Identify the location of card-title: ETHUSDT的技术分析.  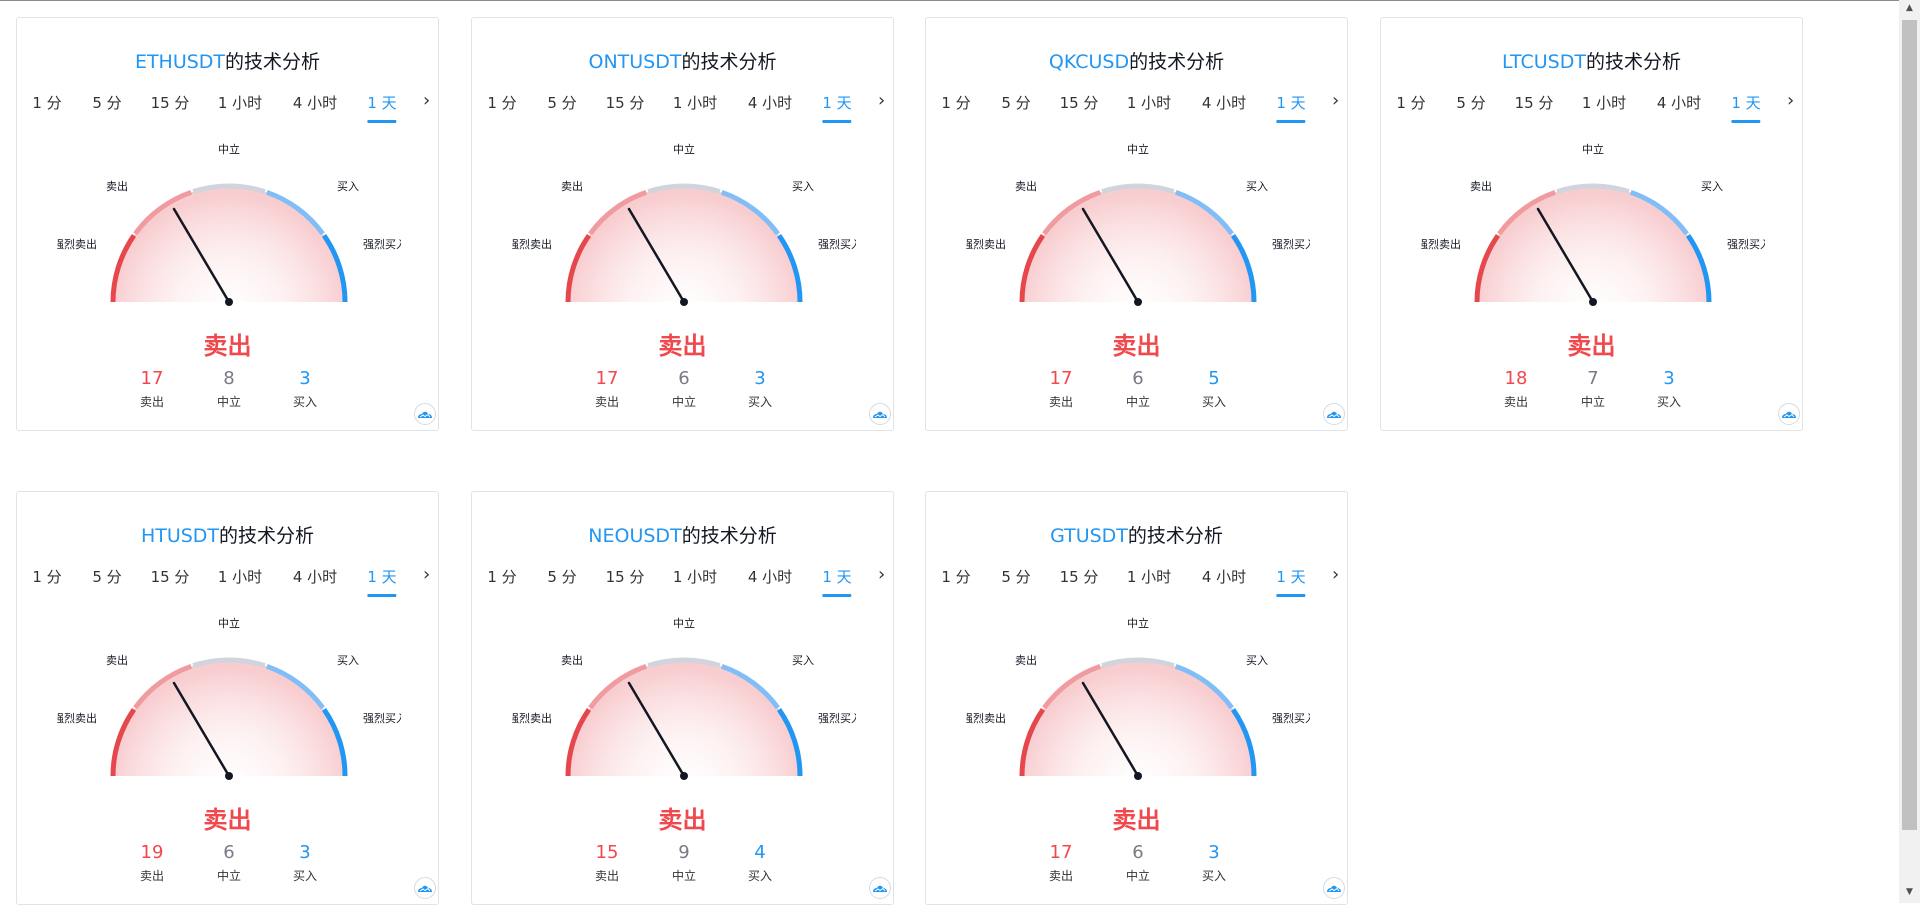
(227, 60).